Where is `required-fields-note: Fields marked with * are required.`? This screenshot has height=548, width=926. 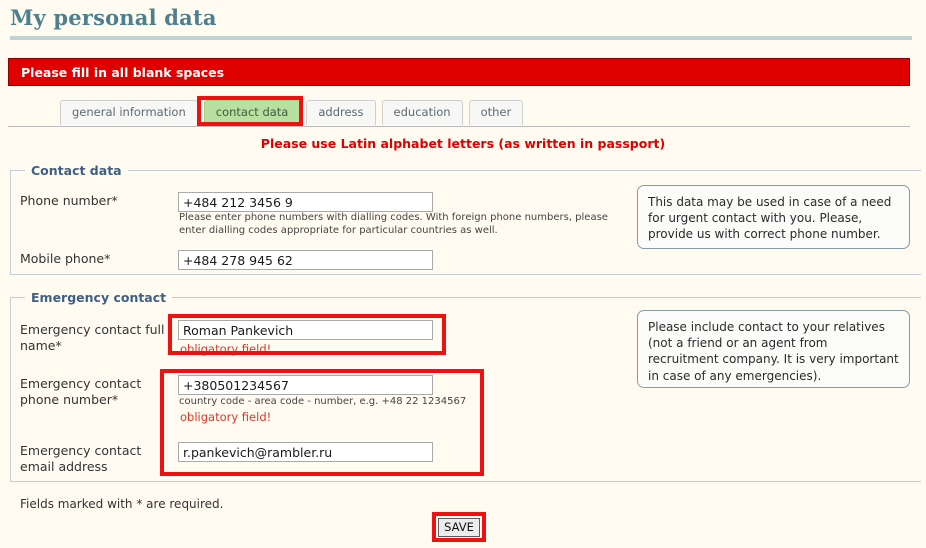 required-fields-note: Fields marked with * are required. is located at coordinates (122, 504).